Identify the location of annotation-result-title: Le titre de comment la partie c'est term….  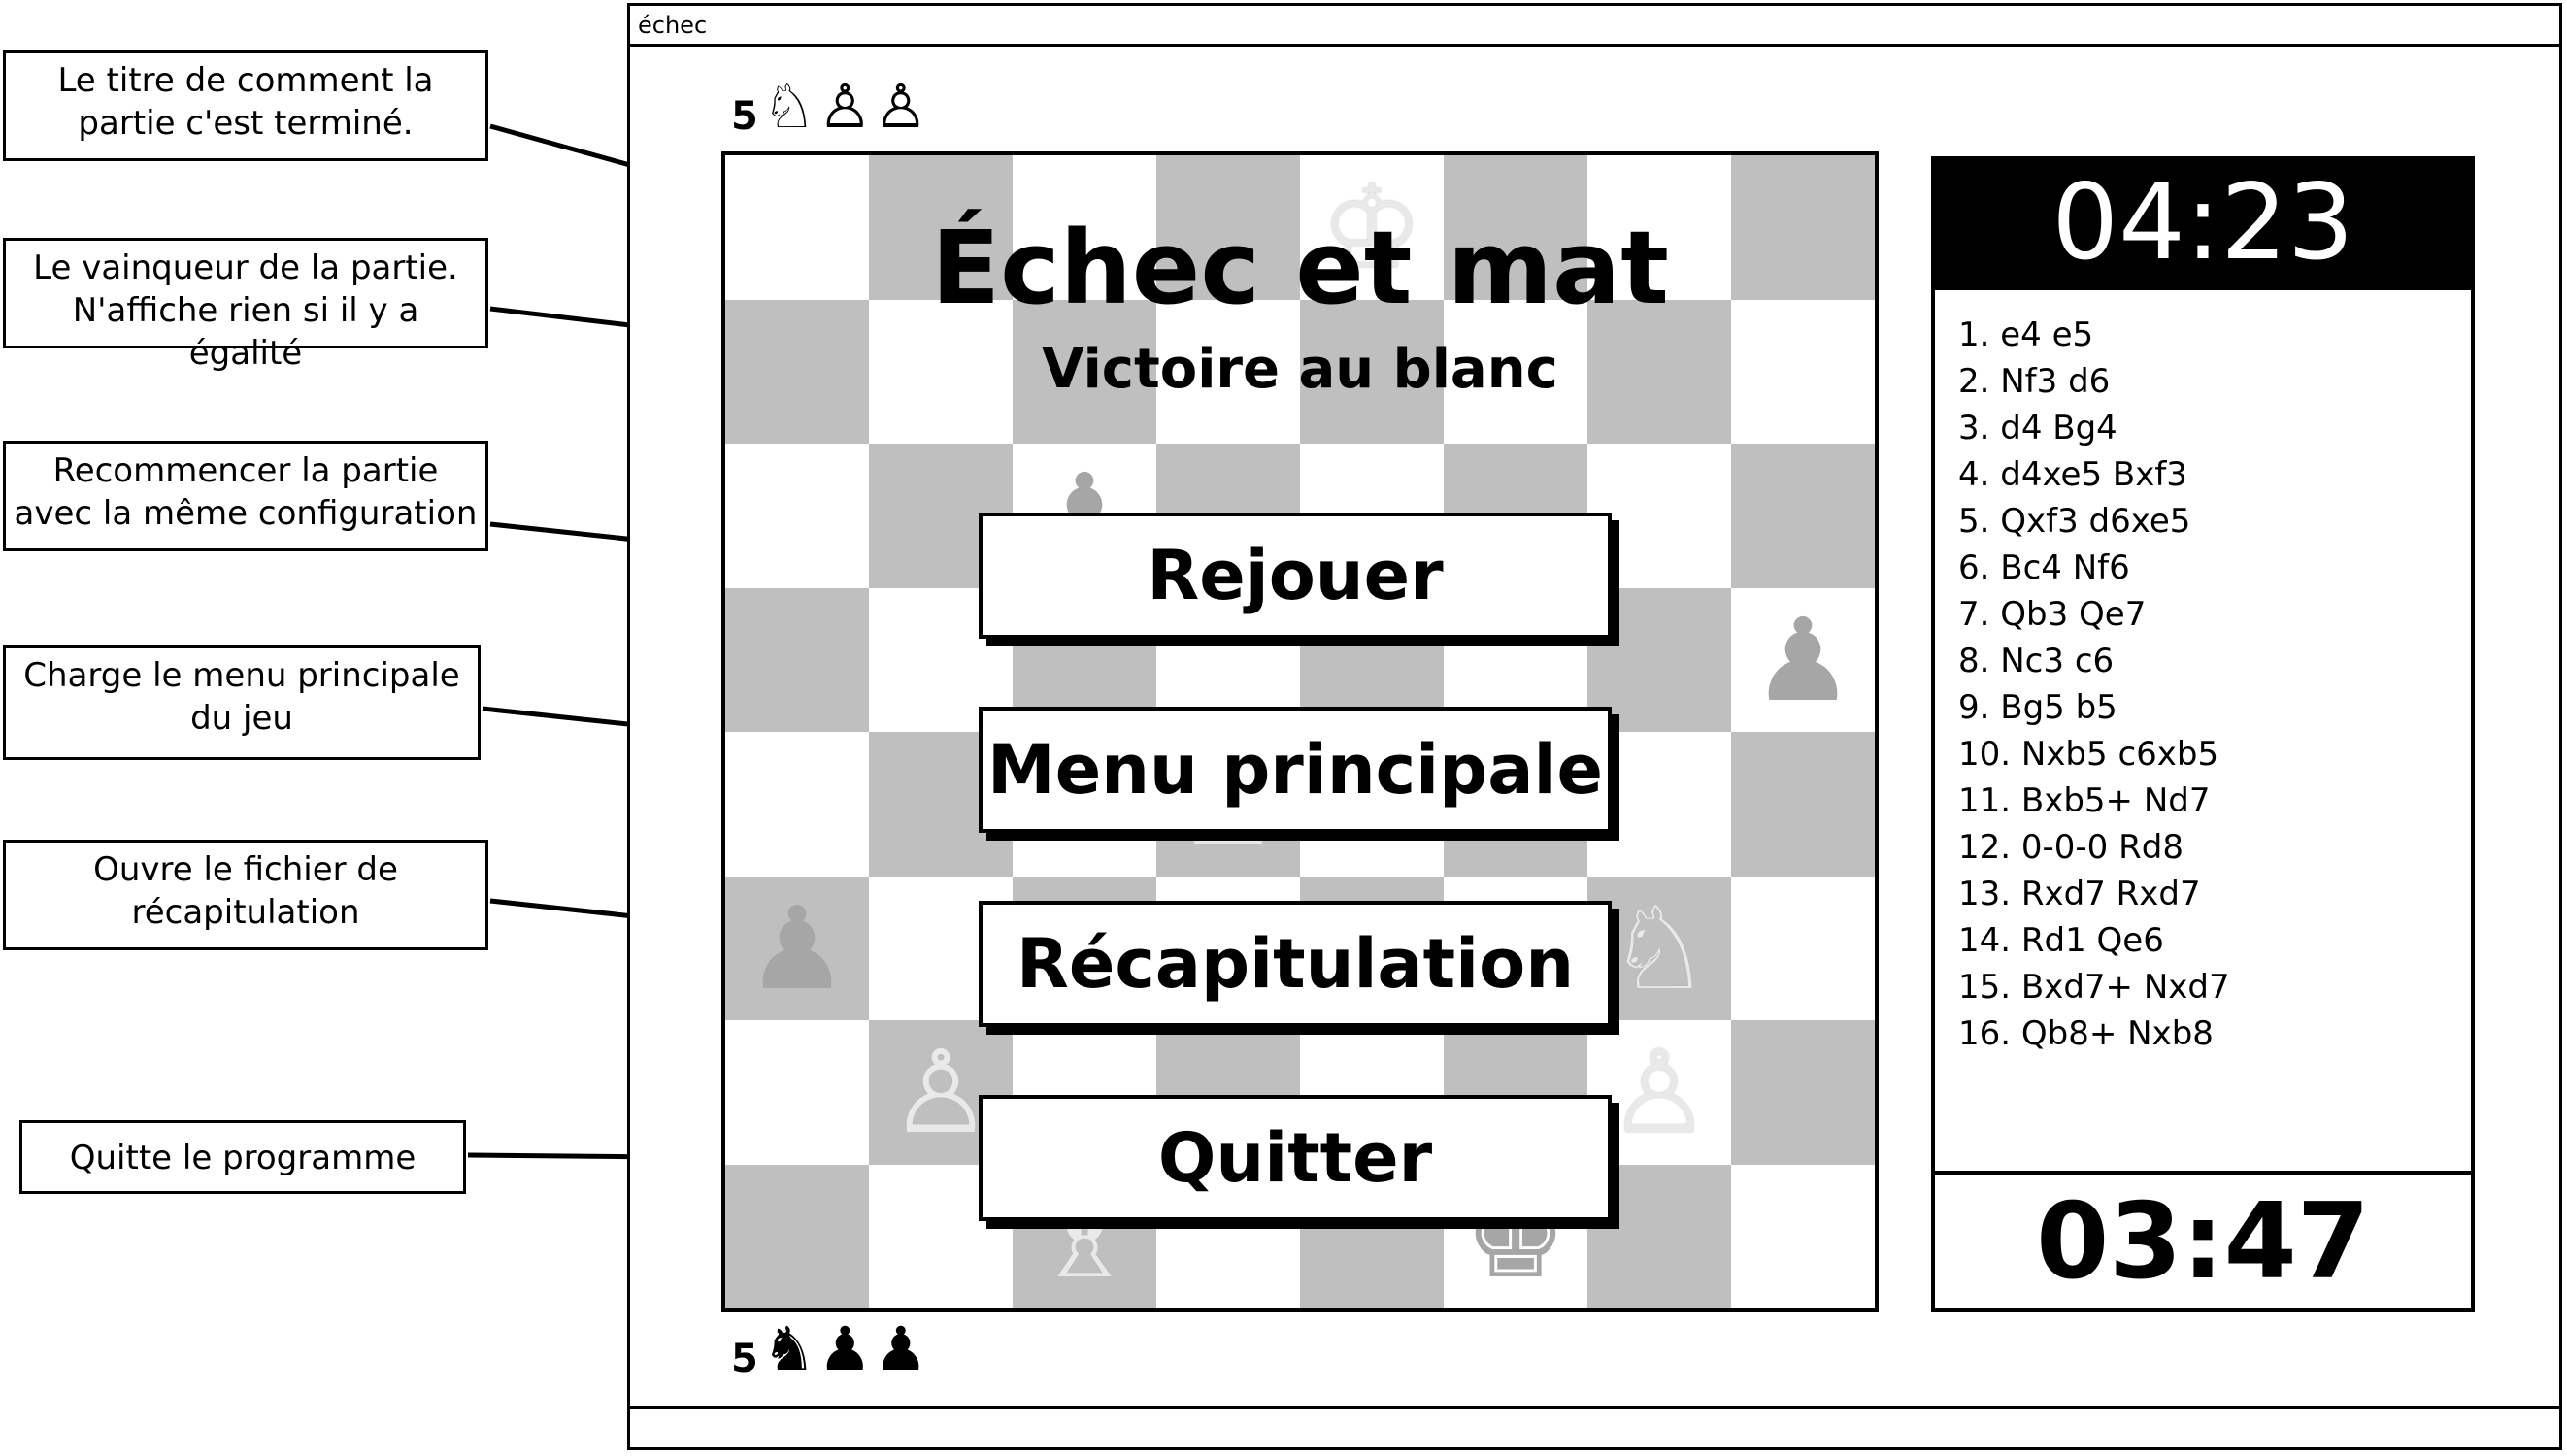
(245, 105).